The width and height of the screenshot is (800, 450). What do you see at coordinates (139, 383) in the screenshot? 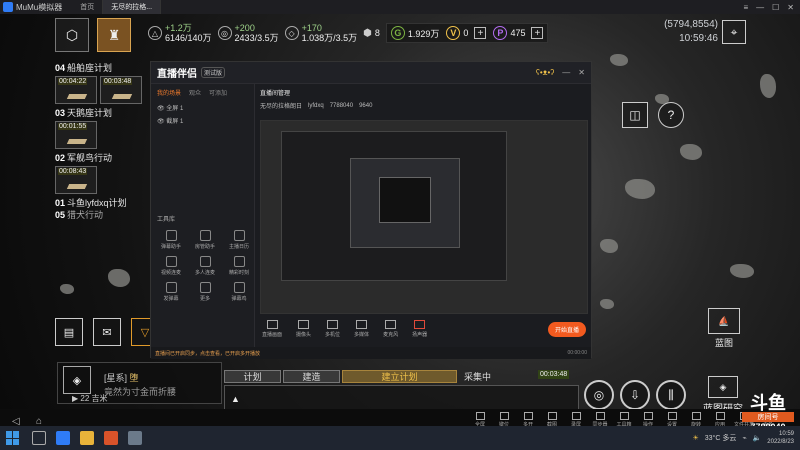
I see `chat-panel: ◈ [星系] 堕 竟然为寸金而折腰 ▶ 22 吉米` at bounding box center [139, 383].